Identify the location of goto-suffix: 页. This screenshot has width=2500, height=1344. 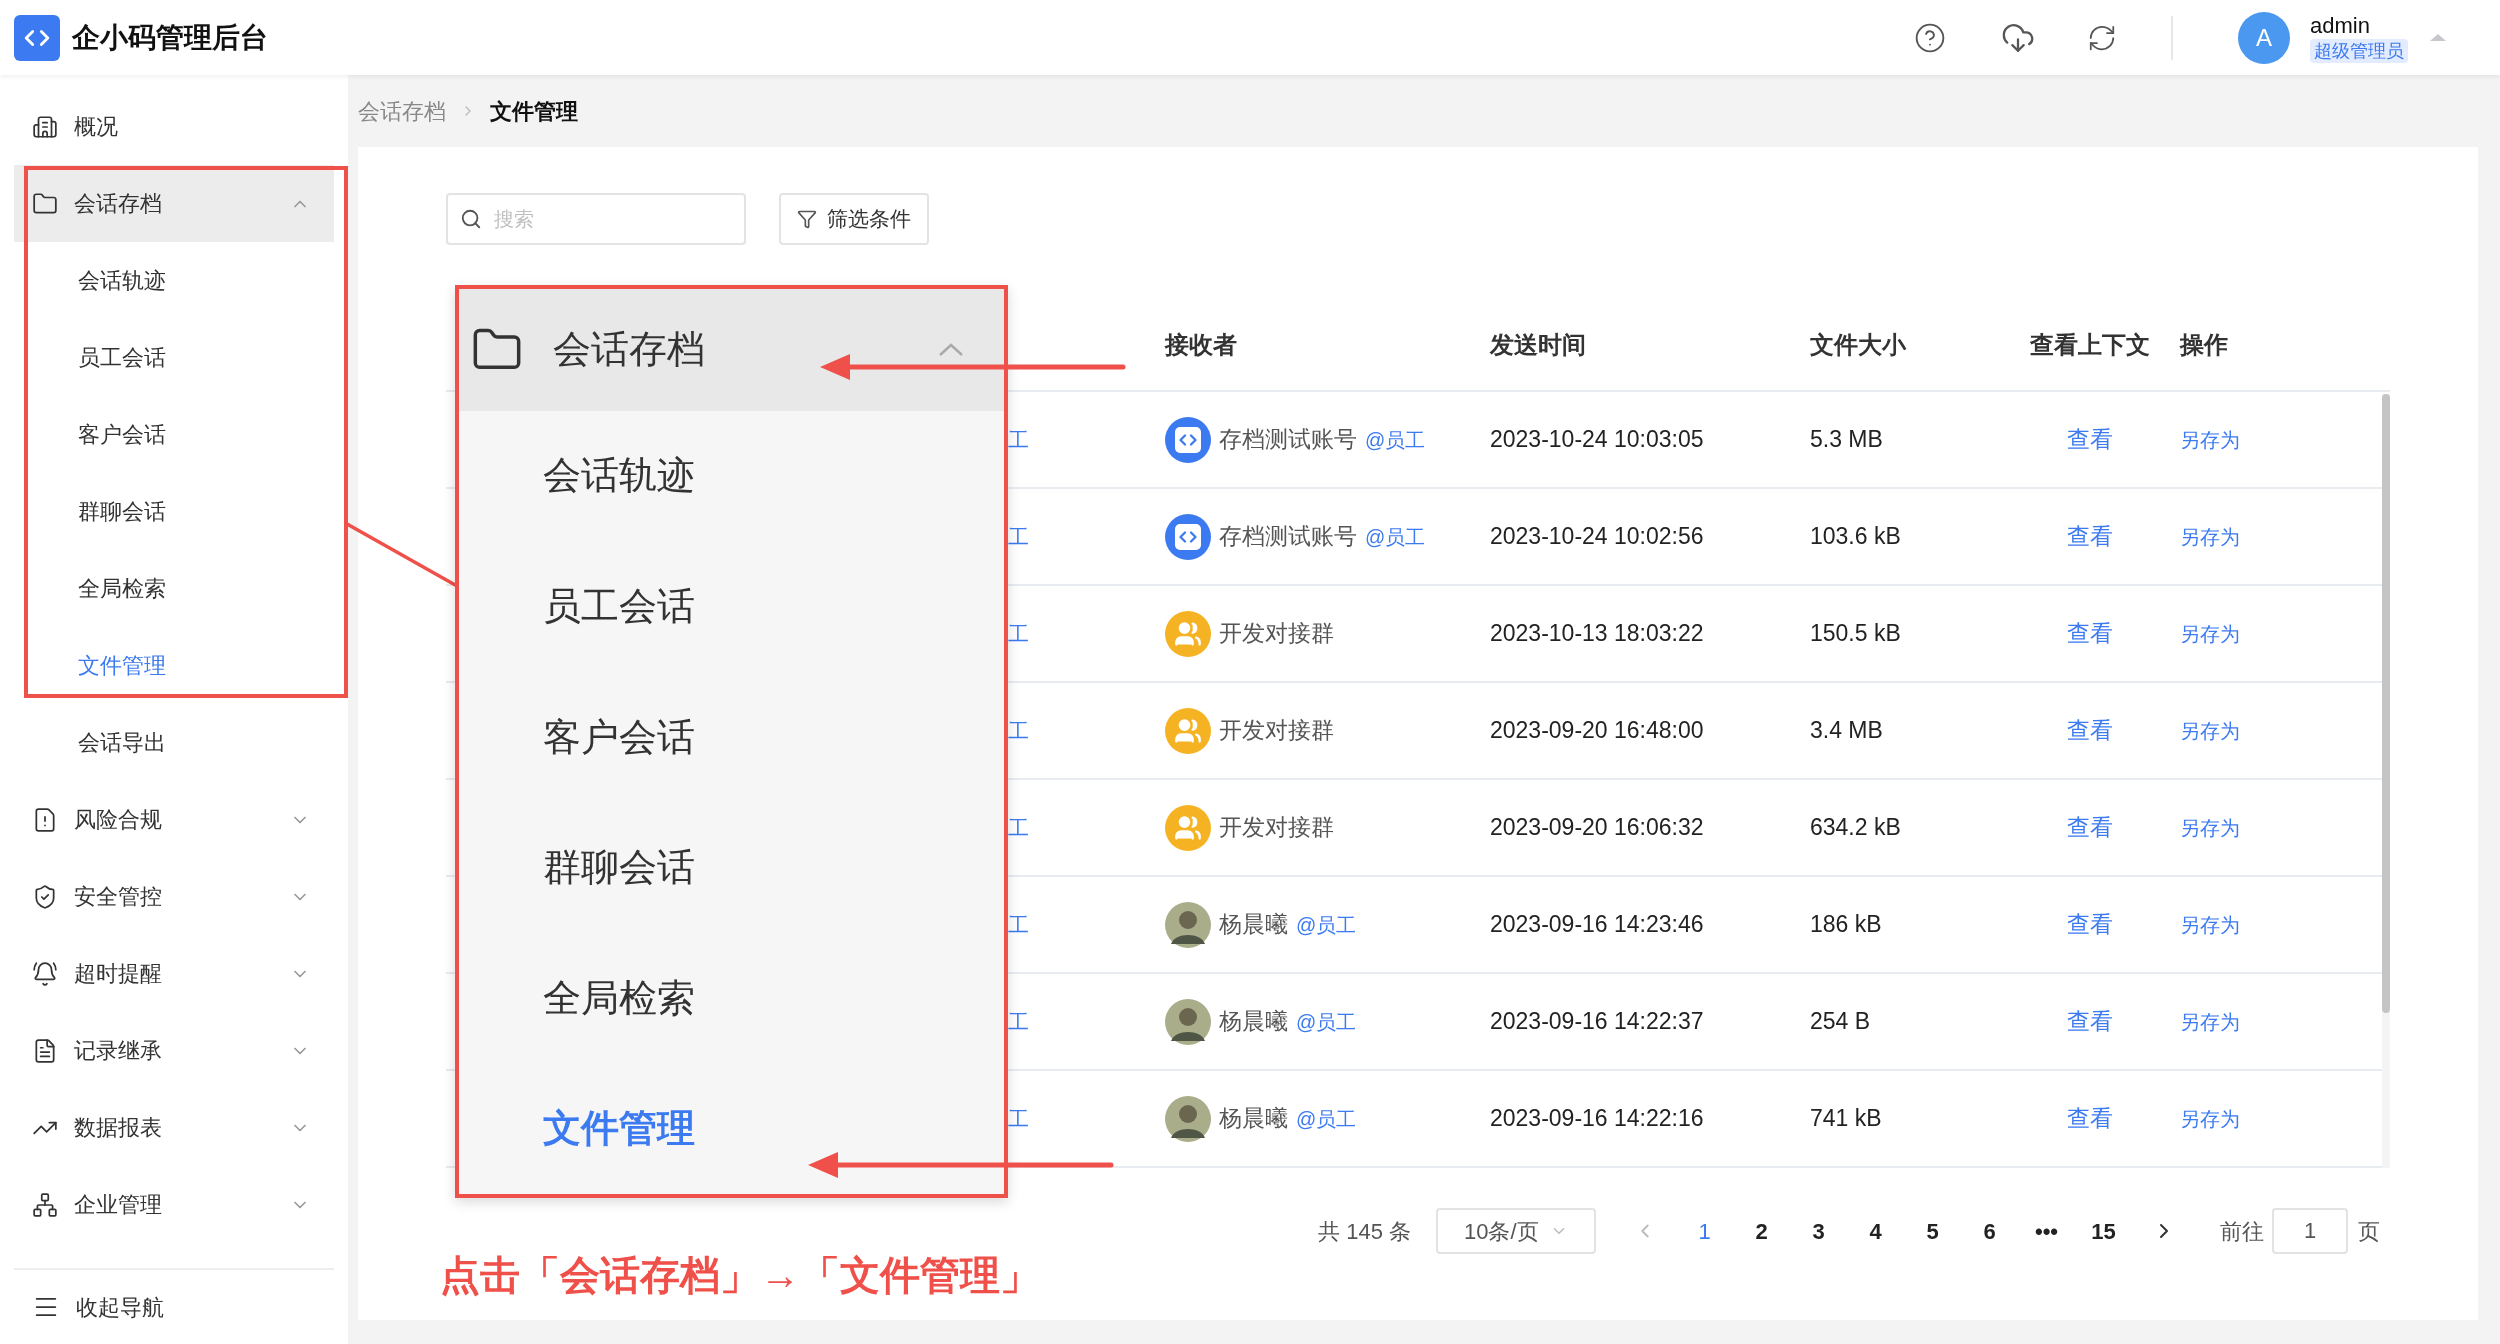
(2369, 1231).